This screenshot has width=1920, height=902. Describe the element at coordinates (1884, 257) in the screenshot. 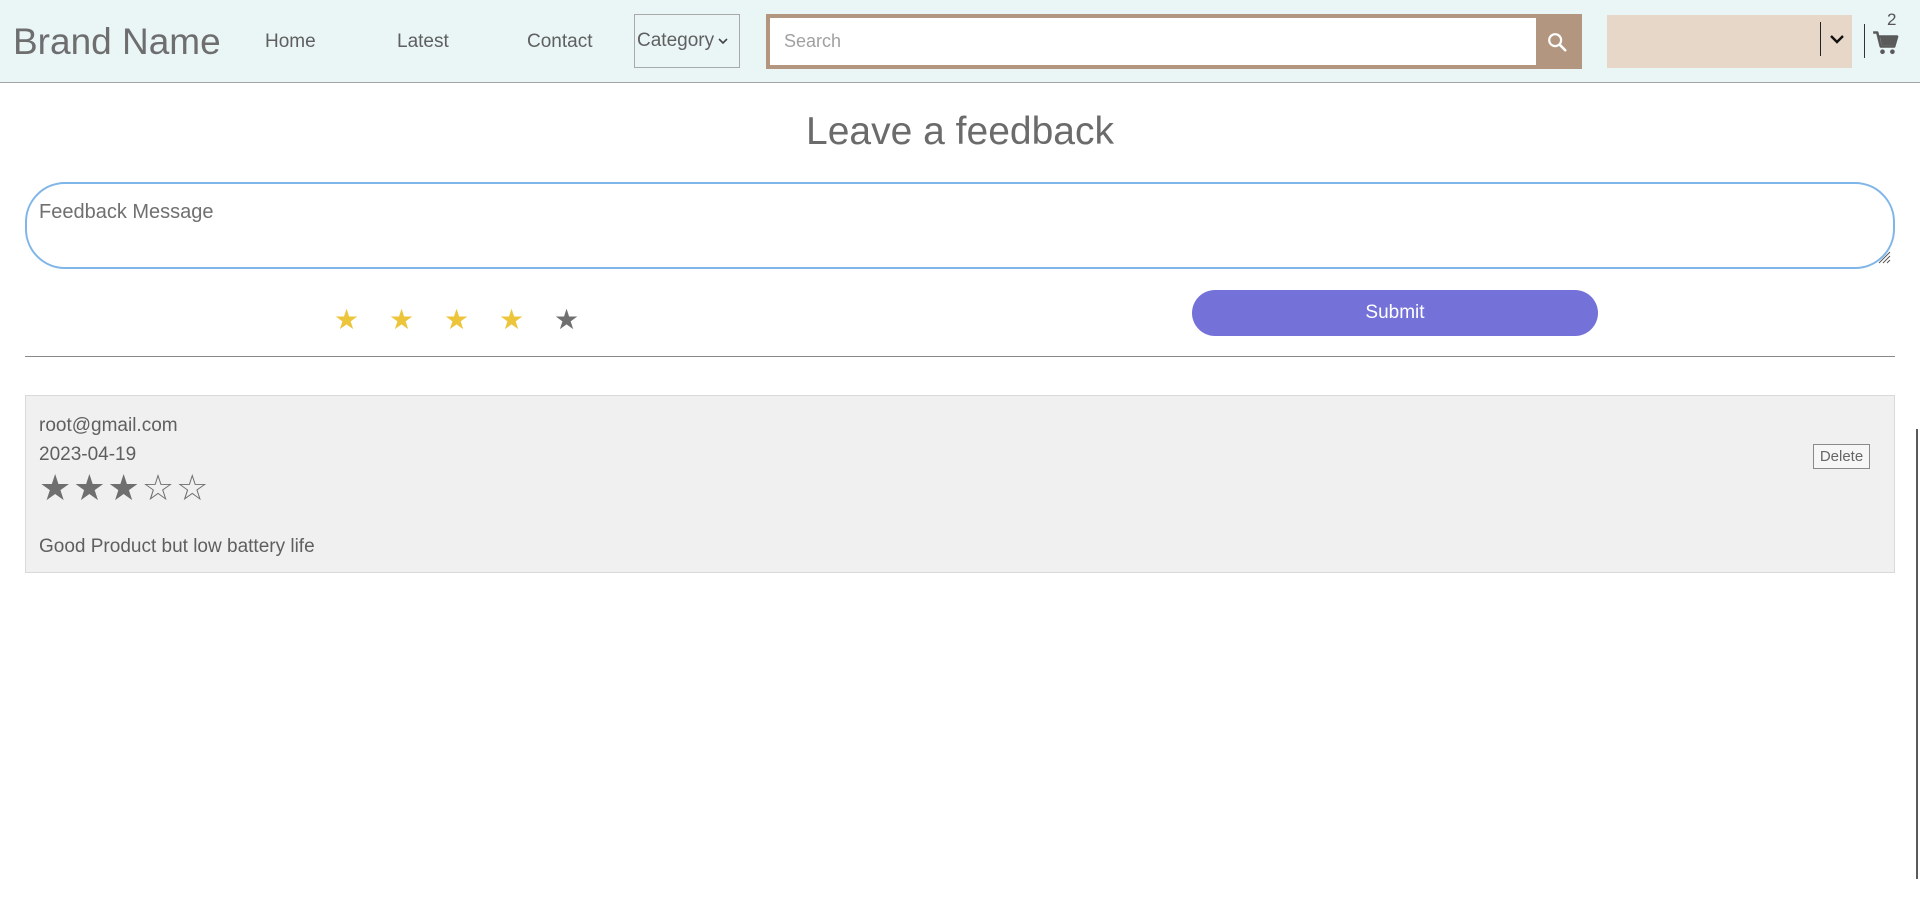

I see `resize-handle-icon` at that location.